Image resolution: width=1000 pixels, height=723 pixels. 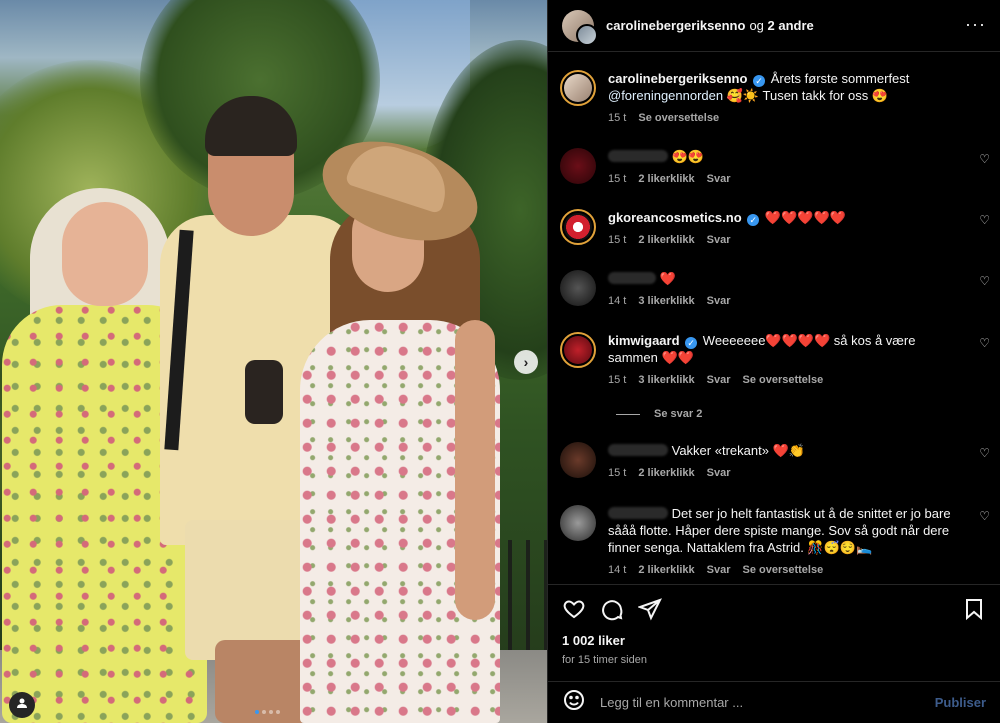 What do you see at coordinates (22, 705) in the screenshot?
I see `user-tags-icon` at bounding box center [22, 705].